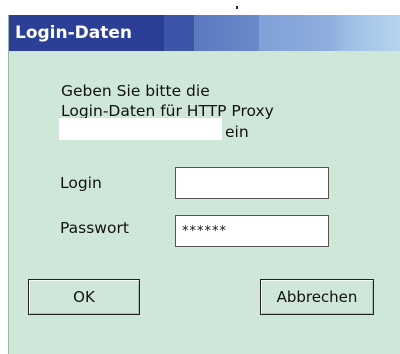 This screenshot has width=400, height=354. Describe the element at coordinates (81, 183) in the screenshot. I see `login-label: Login` at that location.